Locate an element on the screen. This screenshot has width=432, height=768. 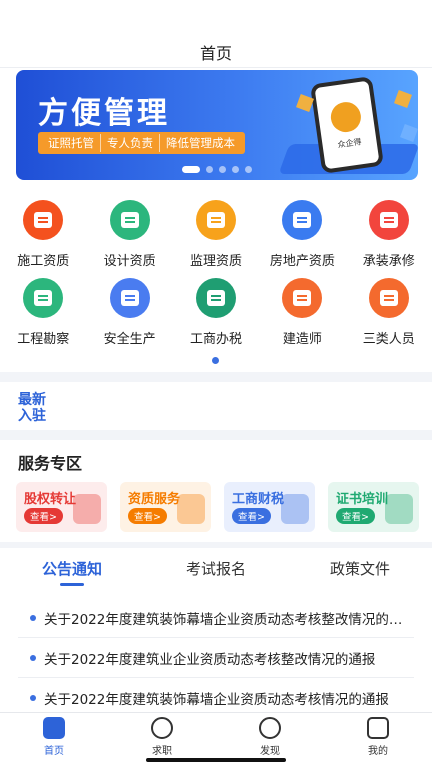
notice-title: 关于2022年度建筑装饰幕墙企业资质动态考核整改情况的通知 is located at coordinates (229, 619).